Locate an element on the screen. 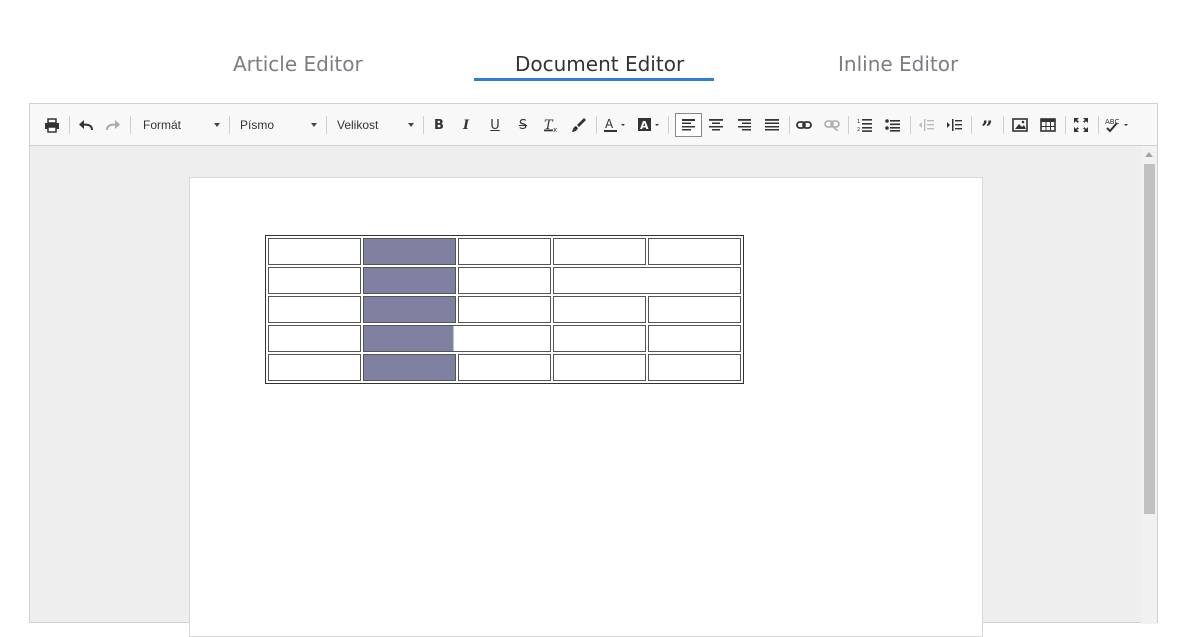 Image resolution: width=1177 pixels, height=637 pixels. numbered-list-icon: 12 is located at coordinates (865, 125).